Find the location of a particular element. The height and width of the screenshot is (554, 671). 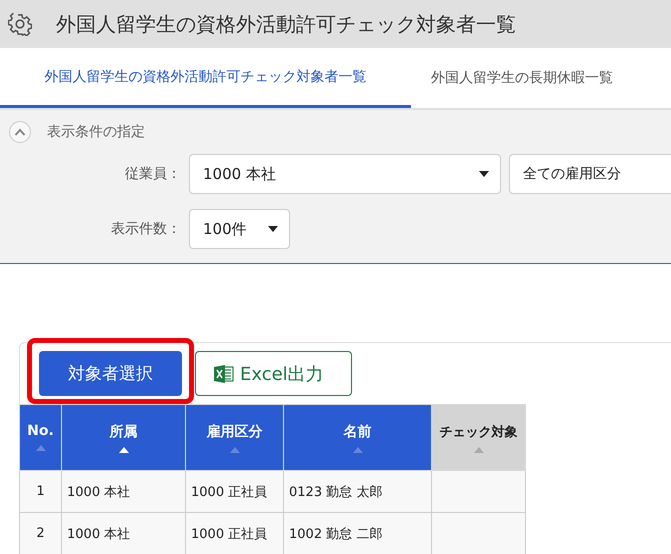

employee-dropdown: 1000 本社 is located at coordinates (345, 174).